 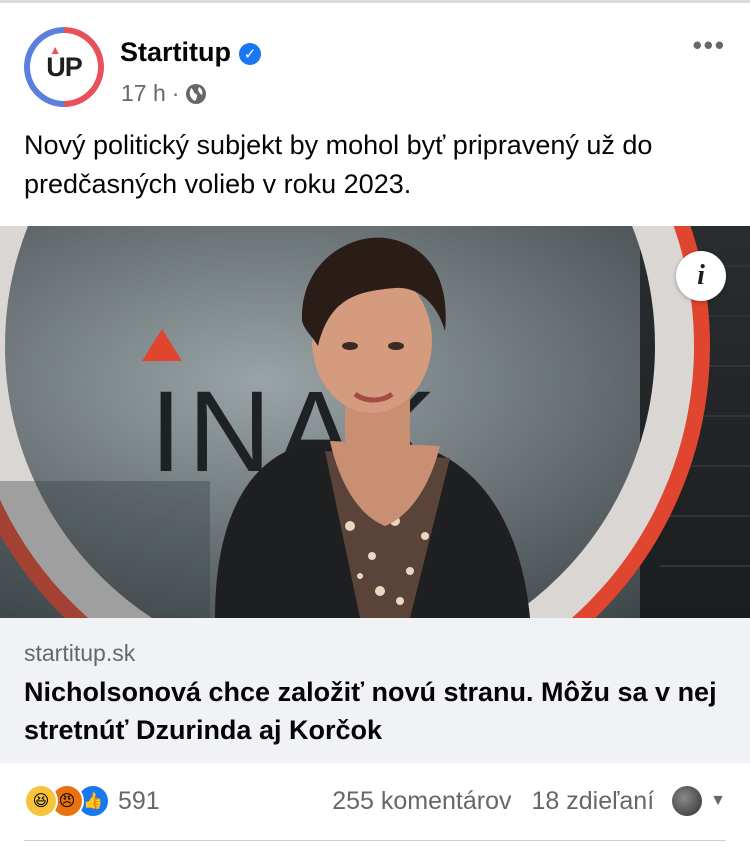 What do you see at coordinates (709, 45) in the screenshot?
I see `more-options-icon: •••` at bounding box center [709, 45].